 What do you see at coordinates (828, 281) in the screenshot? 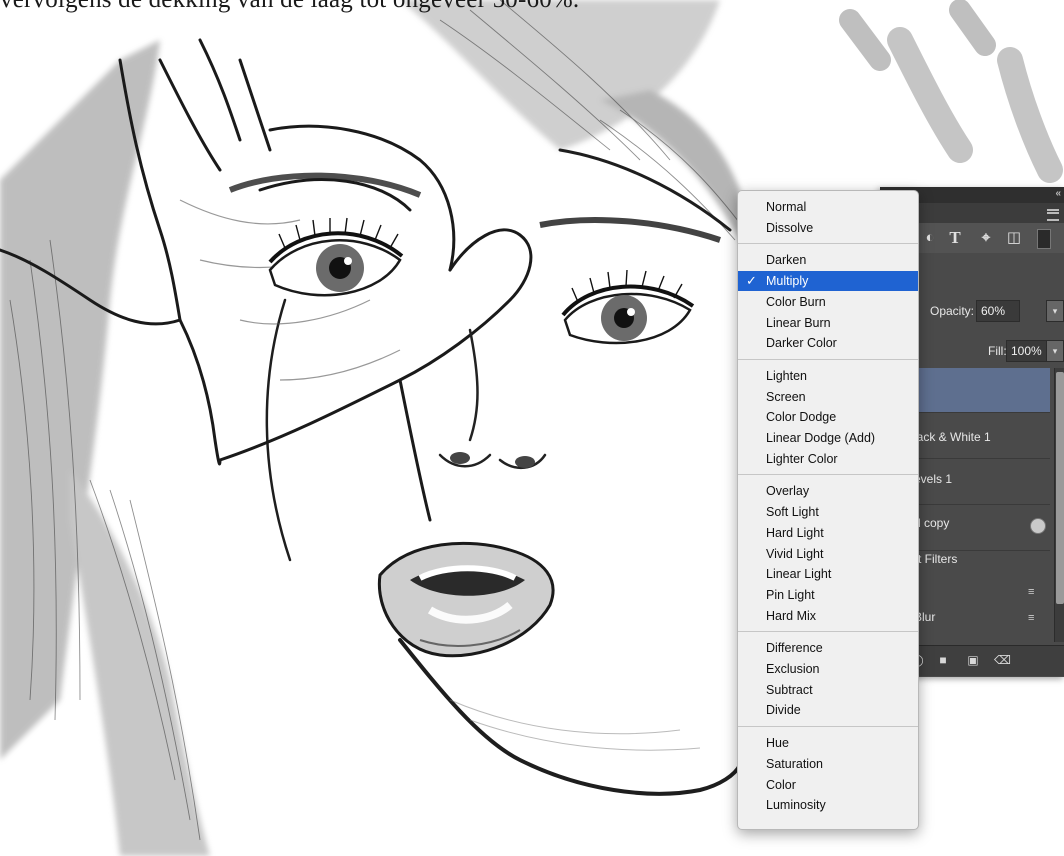
I see `blend-mode-option-multiply: ✓ Multiply` at bounding box center [828, 281].